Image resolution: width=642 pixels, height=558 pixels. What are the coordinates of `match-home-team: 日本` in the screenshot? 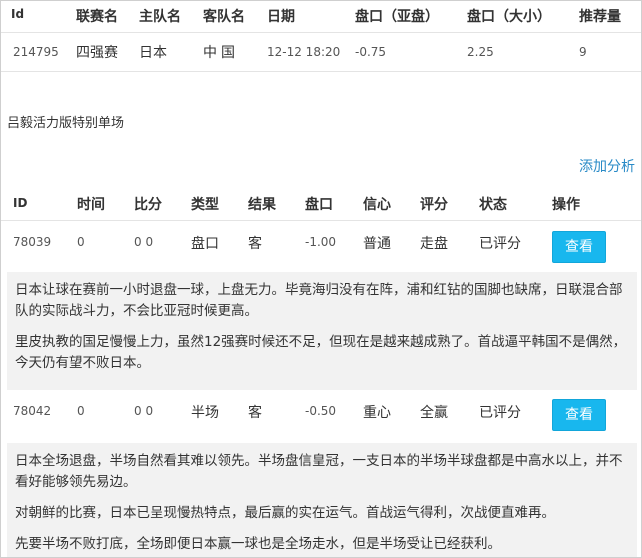 It's located at (153, 53).